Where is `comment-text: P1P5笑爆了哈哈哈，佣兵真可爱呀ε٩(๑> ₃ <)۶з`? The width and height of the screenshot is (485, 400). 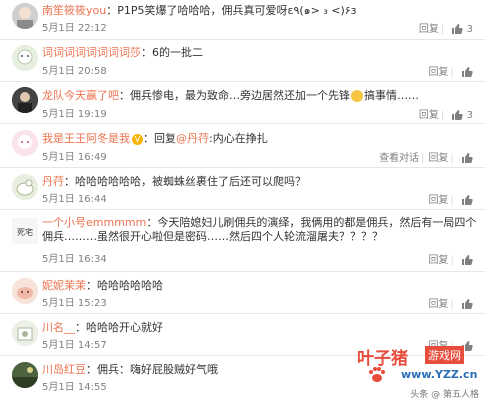
comment-text: P1P5笑爆了哈哈哈，佣兵真可爱呀ε٩(๑> ₃ <)۶з is located at coordinates (237, 10).